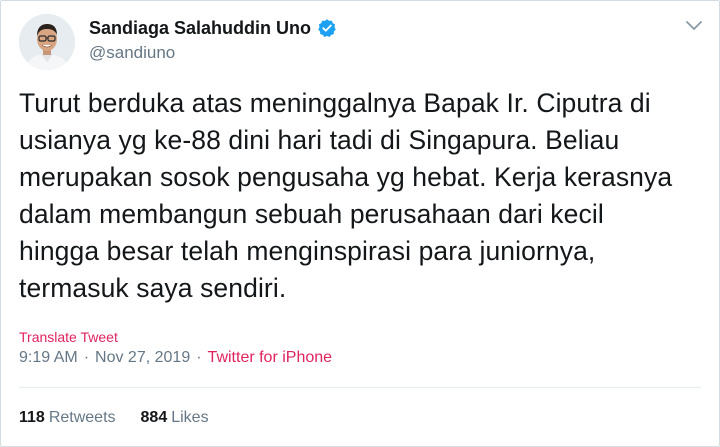 This screenshot has height=447, width=720. Describe the element at coordinates (82, 417) in the screenshot. I see `retweets-label: Retweets` at that location.